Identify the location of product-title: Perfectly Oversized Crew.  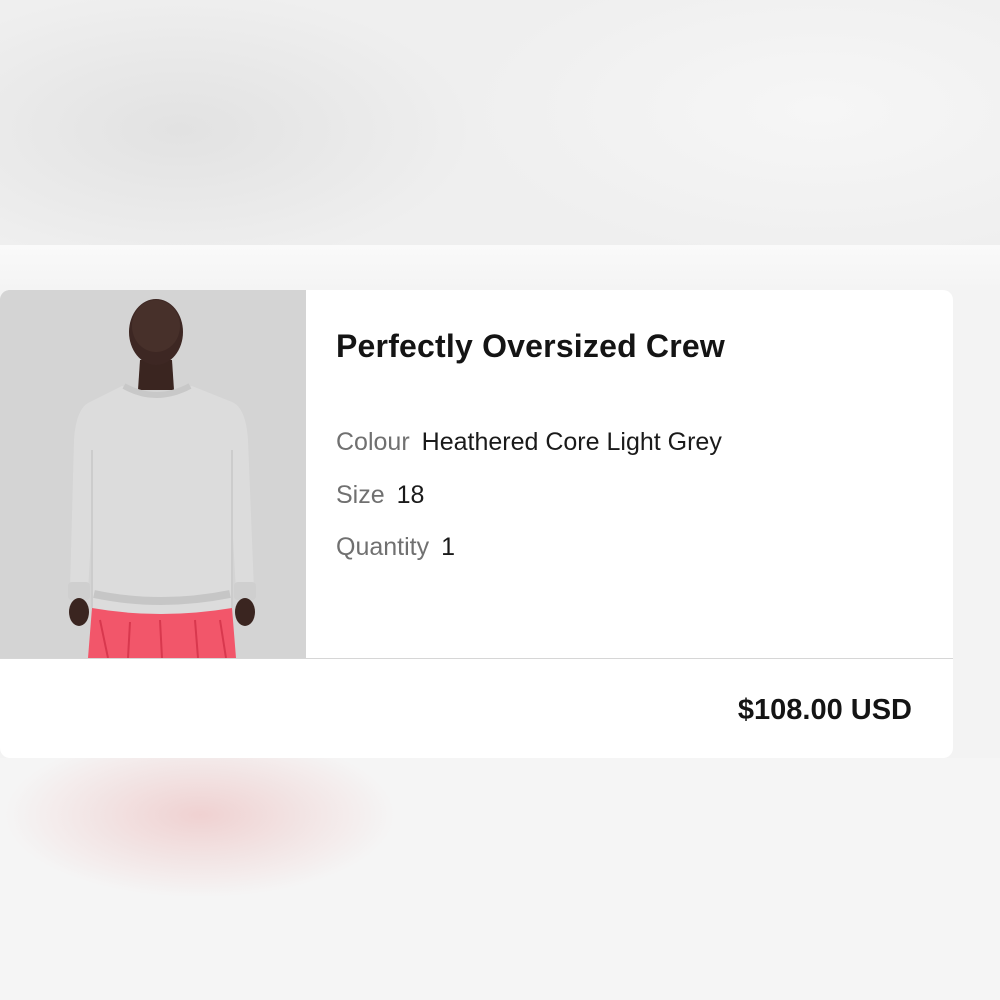
(530, 346).